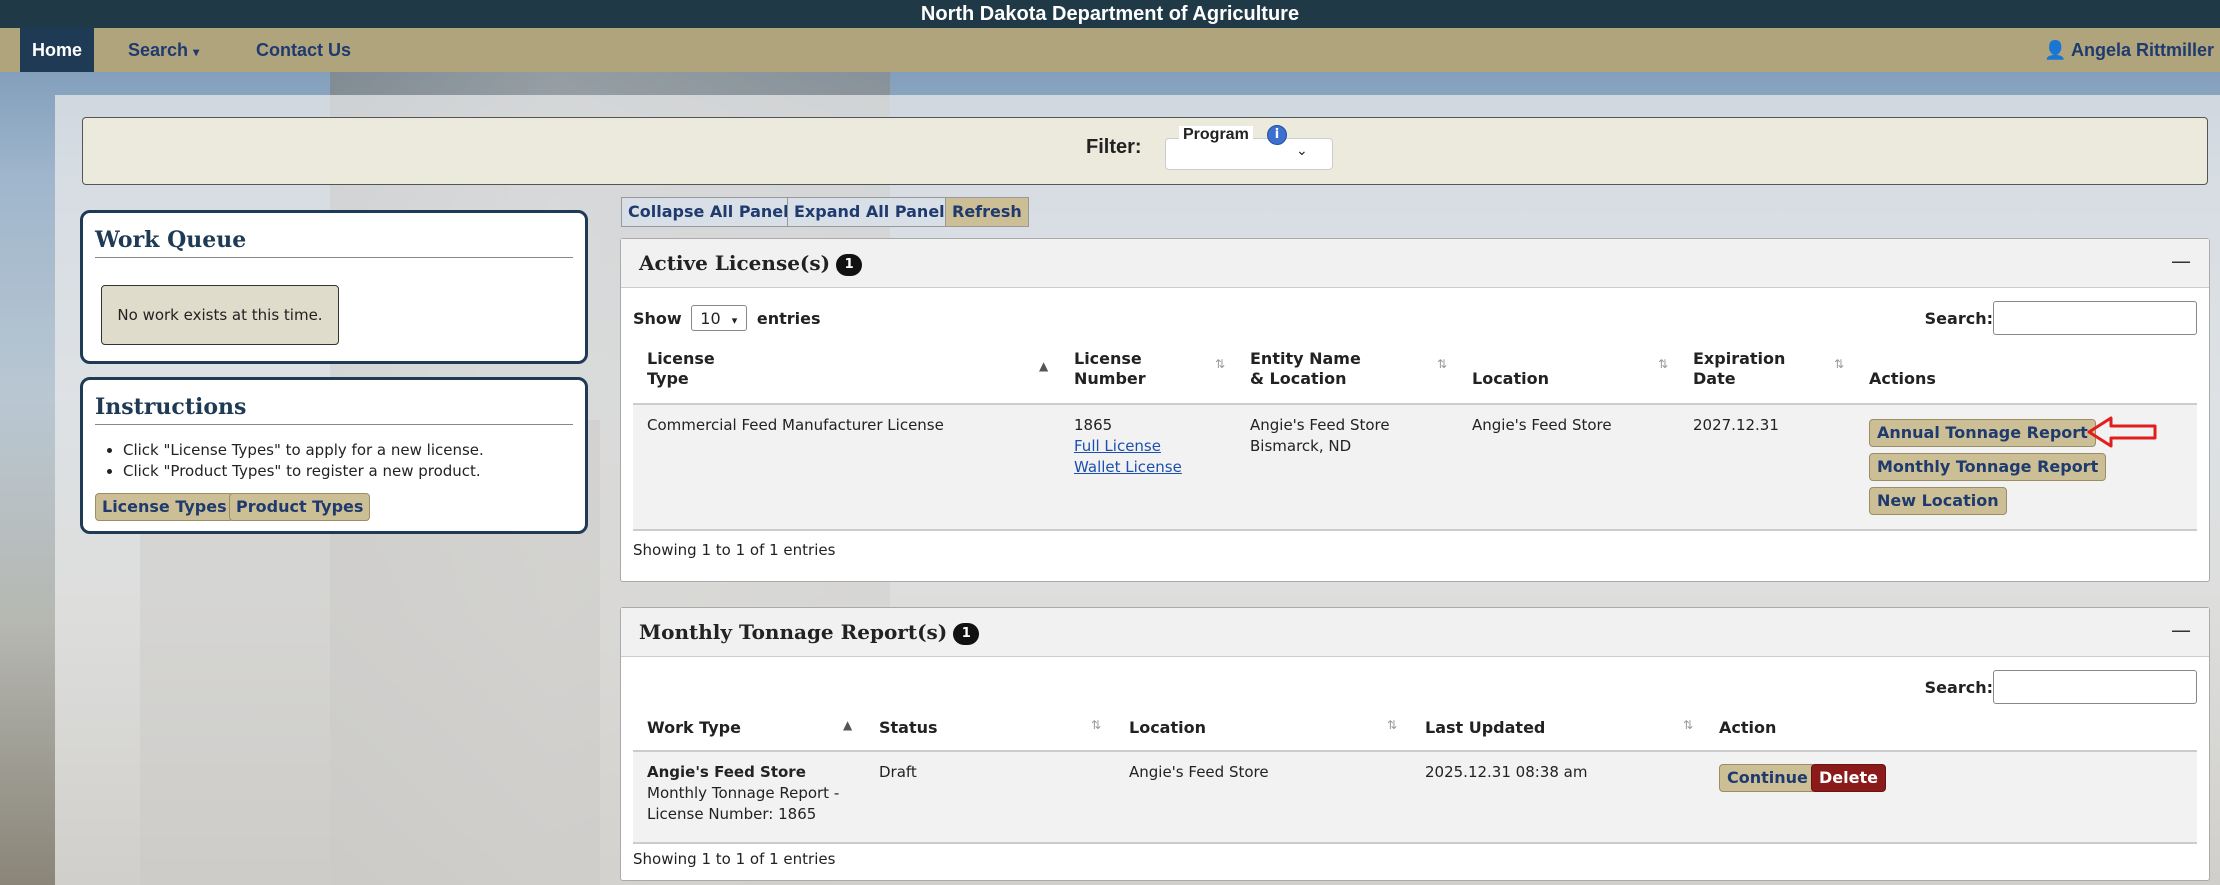 The width and height of the screenshot is (2220, 885). I want to click on nav-user: 👤 Angela Rittmiller, so click(2129, 50).